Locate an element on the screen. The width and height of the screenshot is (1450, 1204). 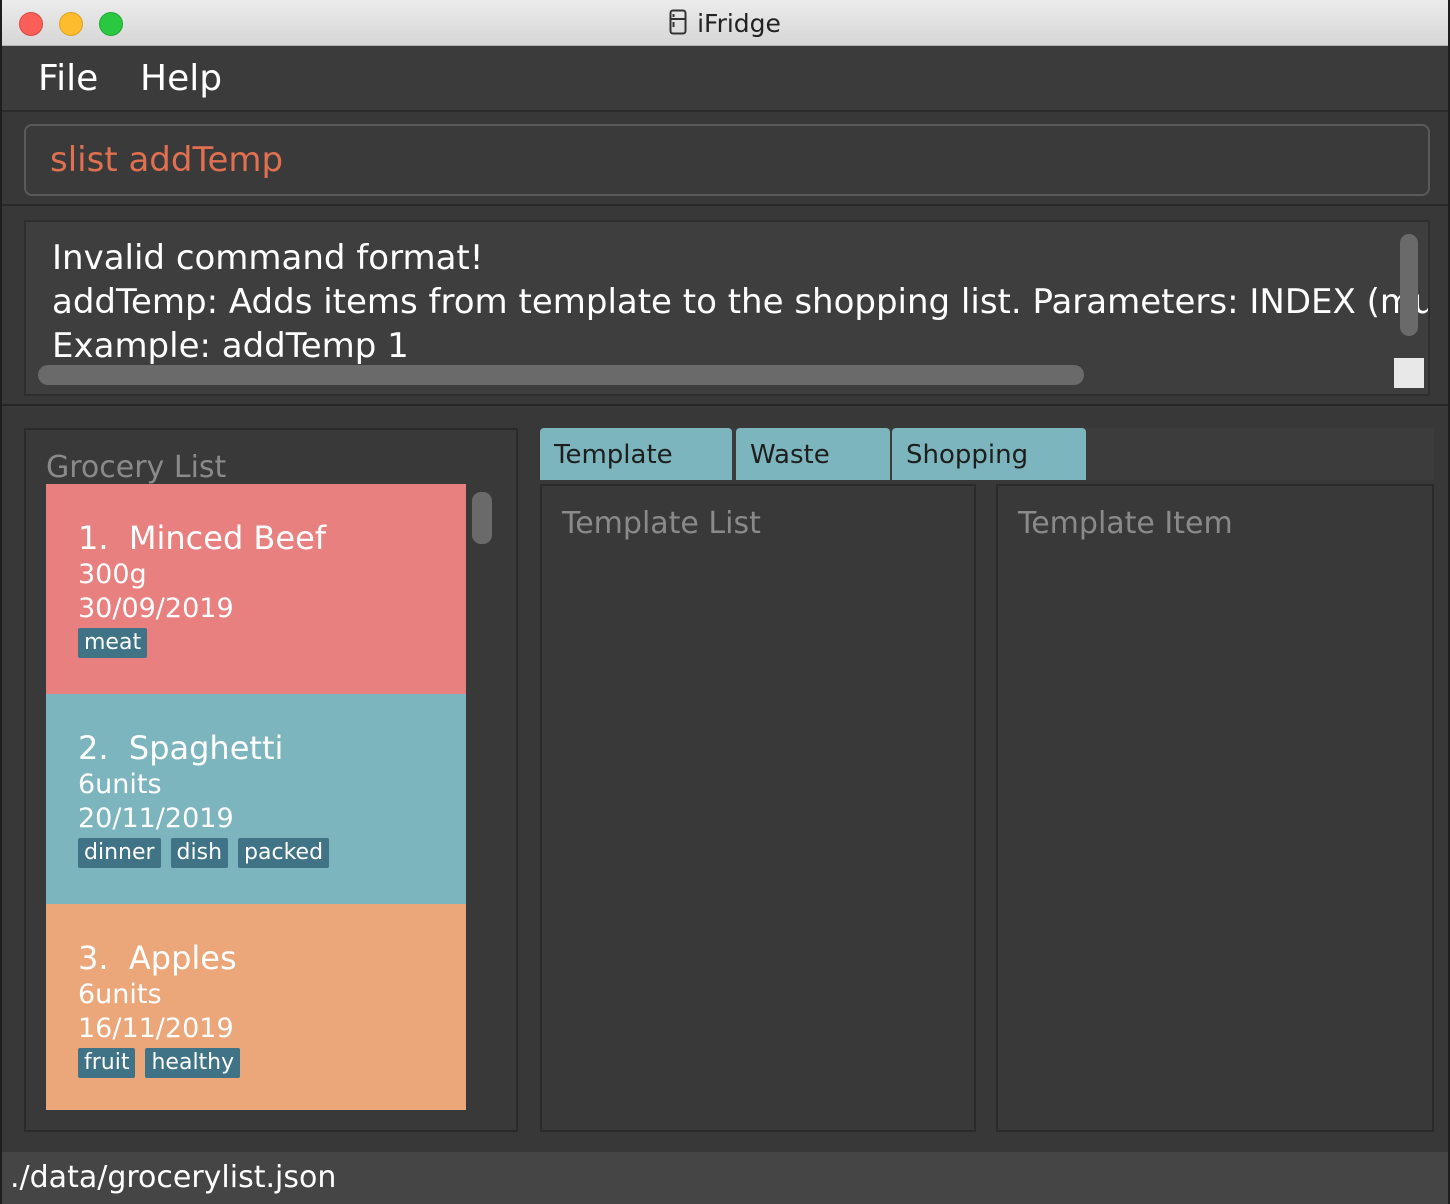
result-horizontal-scrollbar is located at coordinates (561, 375).